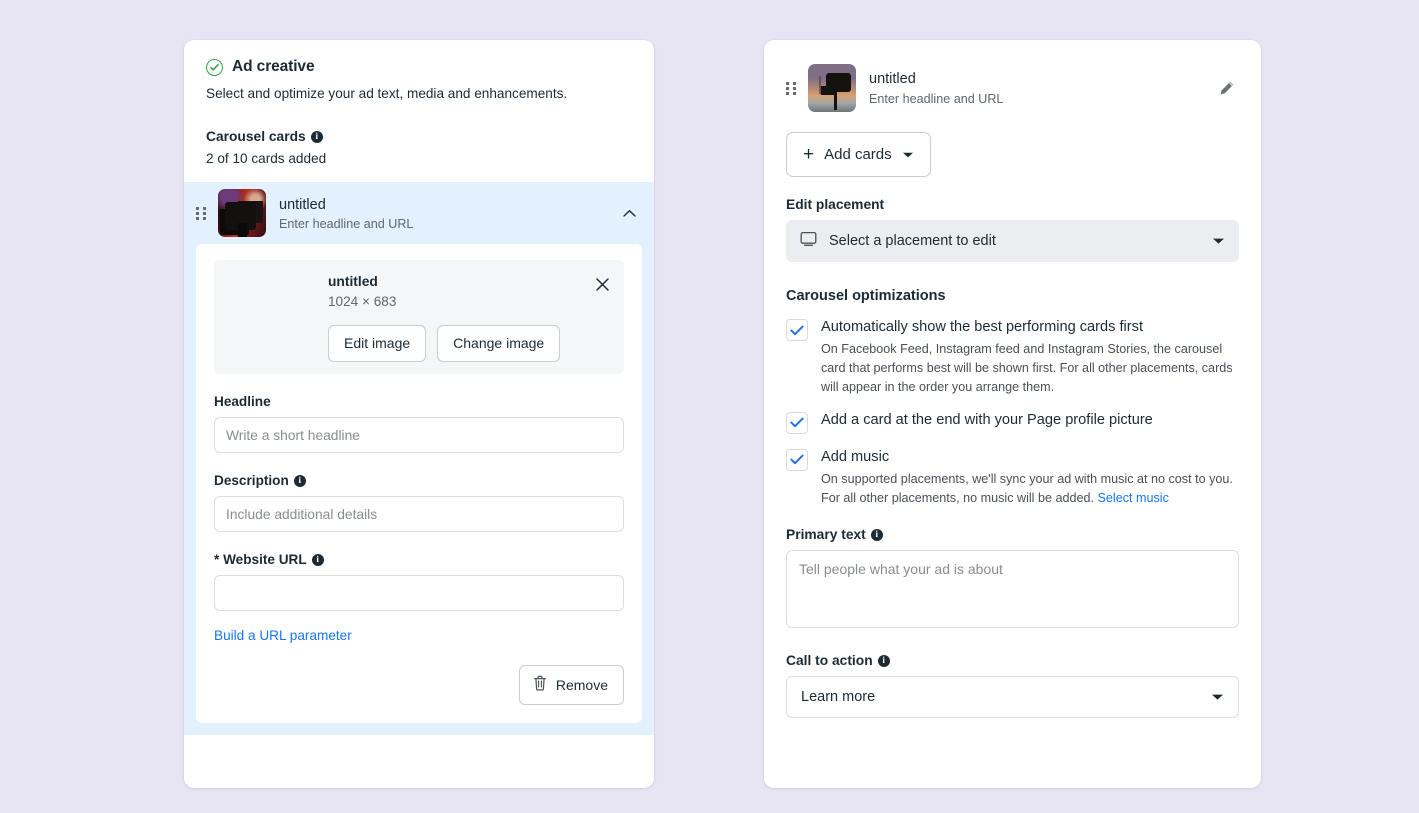  What do you see at coordinates (266, 159) in the screenshot?
I see `cards-count-text: 2 of 10 cards added` at bounding box center [266, 159].